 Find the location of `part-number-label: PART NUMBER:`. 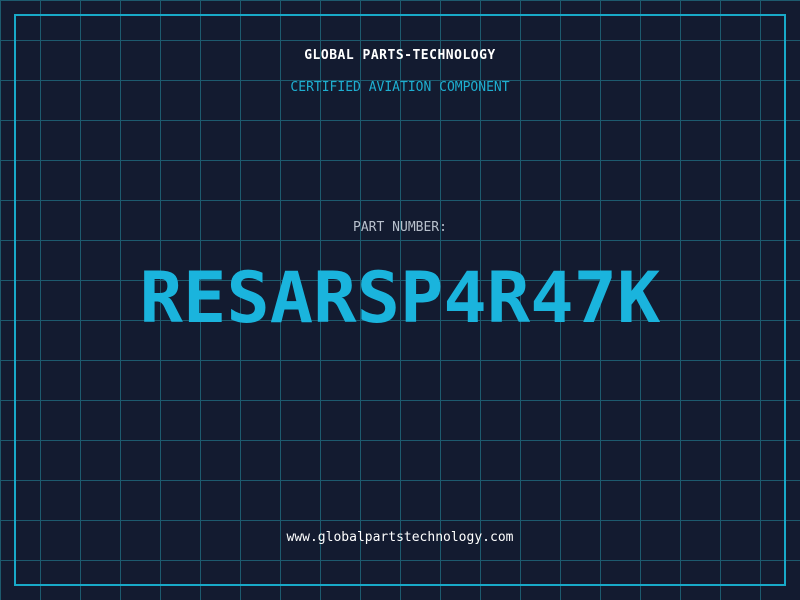

part-number-label: PART NUMBER: is located at coordinates (400, 227).